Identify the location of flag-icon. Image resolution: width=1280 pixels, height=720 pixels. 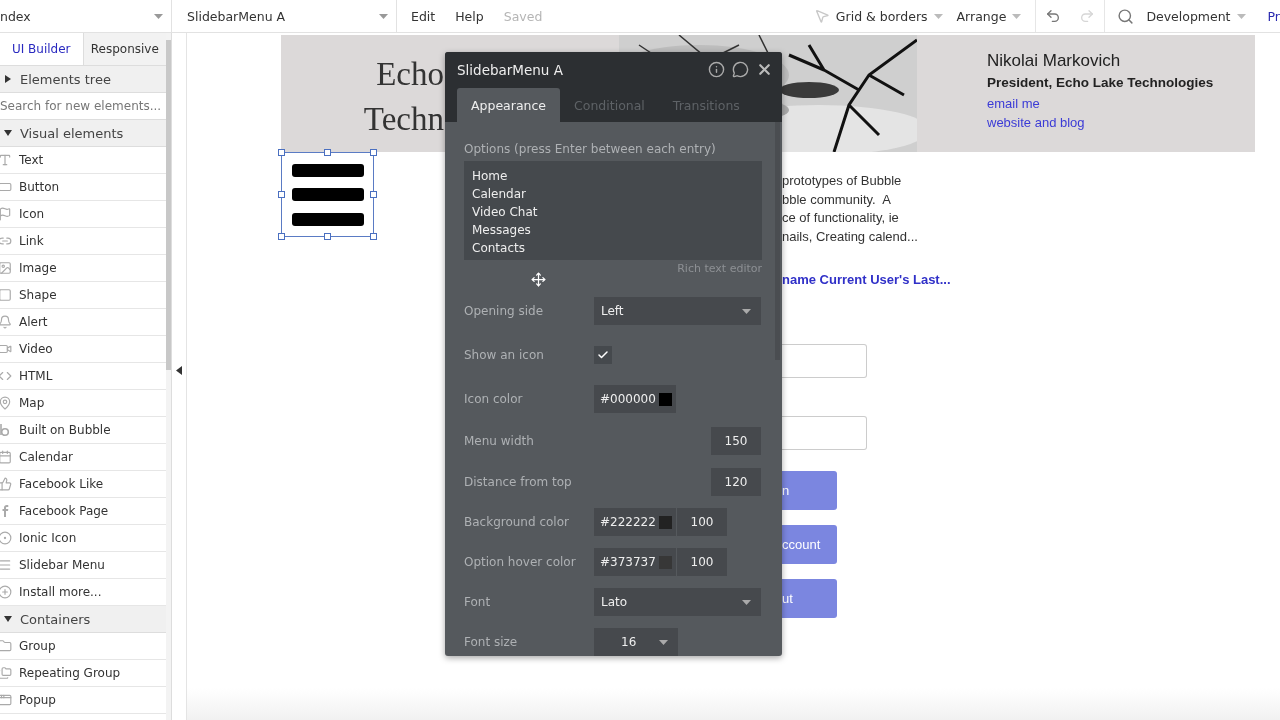
(6, 214).